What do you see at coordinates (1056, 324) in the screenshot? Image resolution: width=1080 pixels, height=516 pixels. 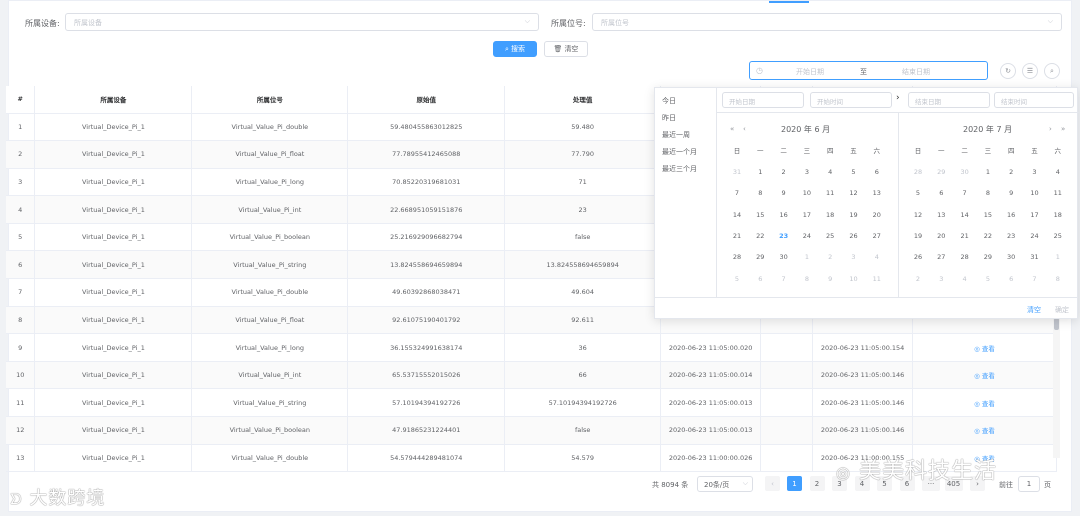 I see `scrollbar-thumb` at bounding box center [1056, 324].